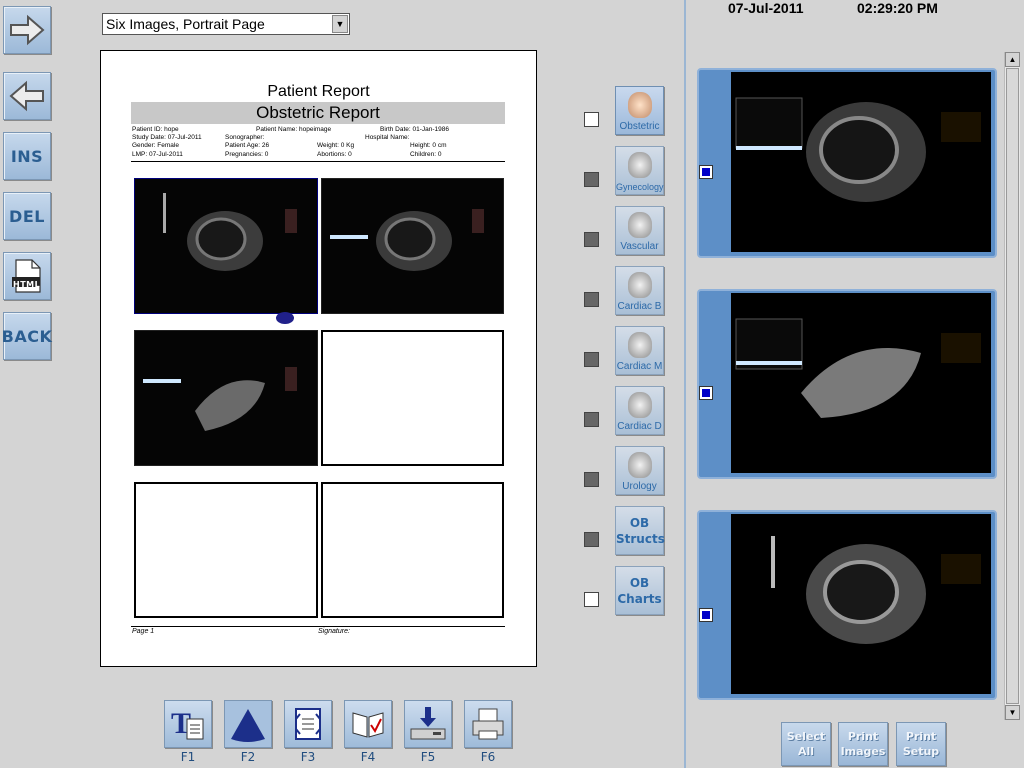 The image size is (1024, 768). I want to click on download-drive-icon, so click(428, 723).